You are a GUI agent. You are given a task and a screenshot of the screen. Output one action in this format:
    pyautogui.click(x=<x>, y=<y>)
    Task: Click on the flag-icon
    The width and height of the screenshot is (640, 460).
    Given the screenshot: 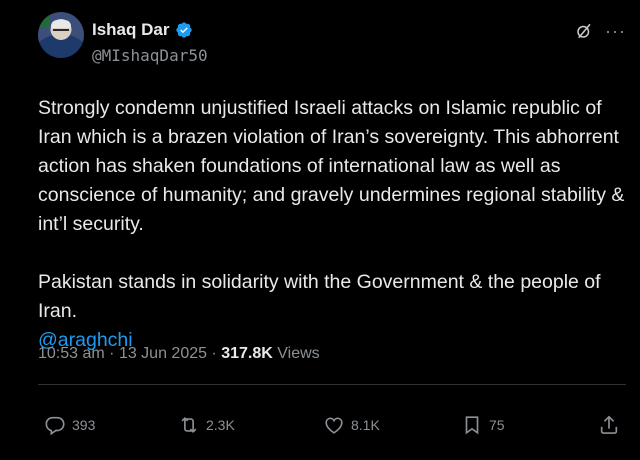 What is the action you would take?
    pyautogui.click(x=45, y=21)
    